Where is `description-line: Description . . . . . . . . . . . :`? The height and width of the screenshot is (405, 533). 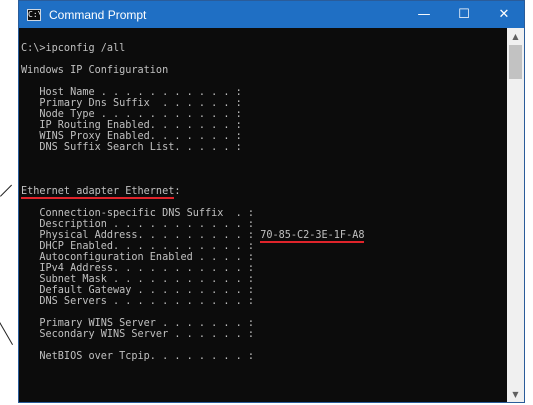
description-line: Description . . . . . . . . . . . : is located at coordinates (138, 224).